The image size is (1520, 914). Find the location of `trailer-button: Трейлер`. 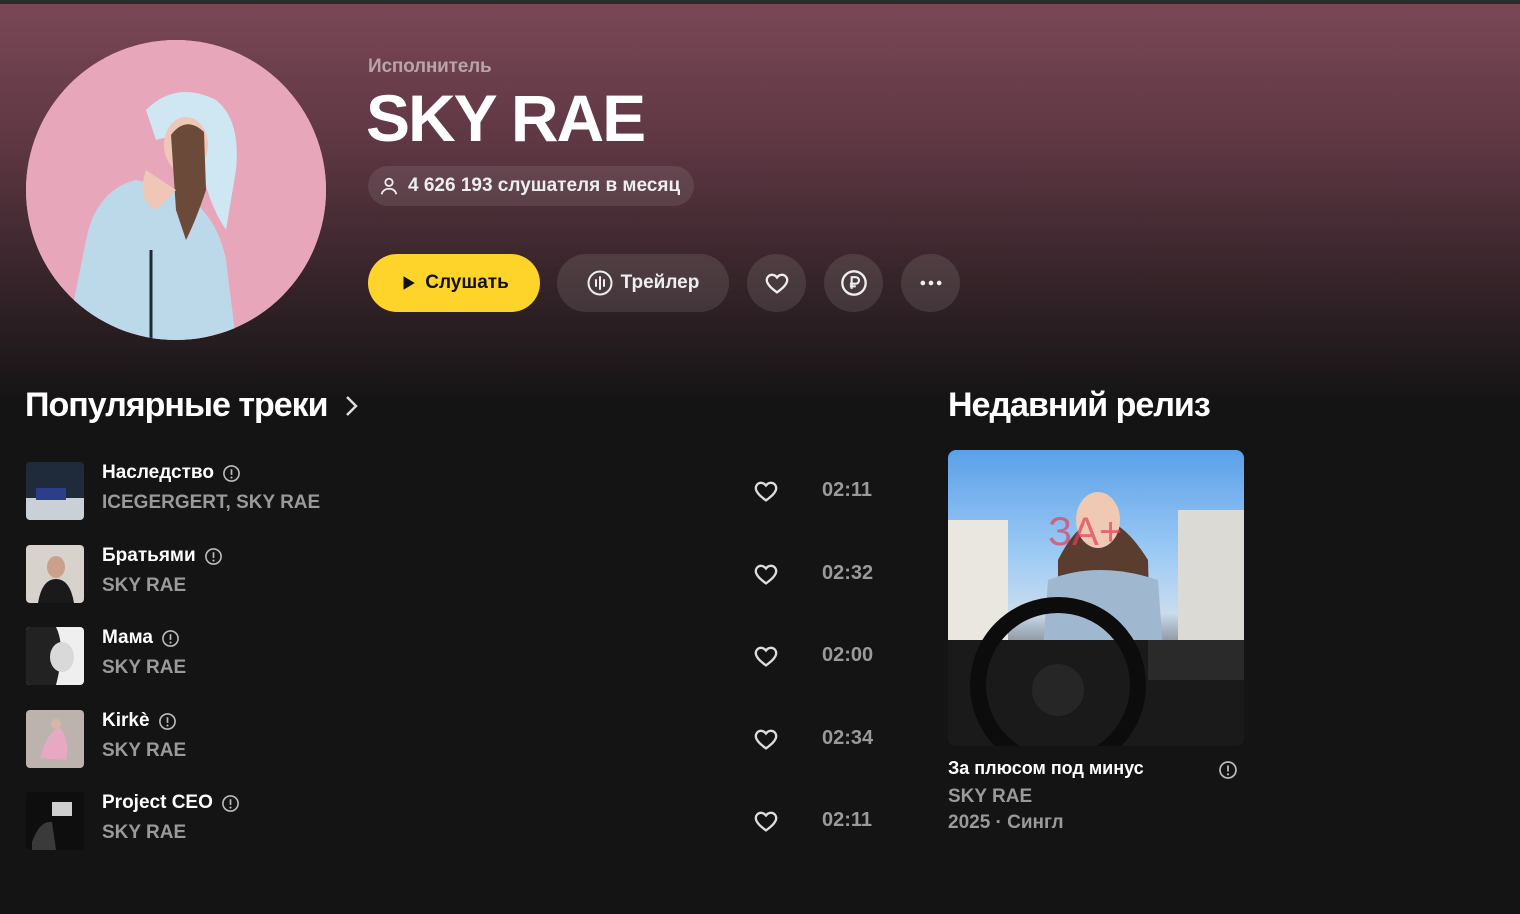

trailer-button: Трейлер is located at coordinates (643, 283).